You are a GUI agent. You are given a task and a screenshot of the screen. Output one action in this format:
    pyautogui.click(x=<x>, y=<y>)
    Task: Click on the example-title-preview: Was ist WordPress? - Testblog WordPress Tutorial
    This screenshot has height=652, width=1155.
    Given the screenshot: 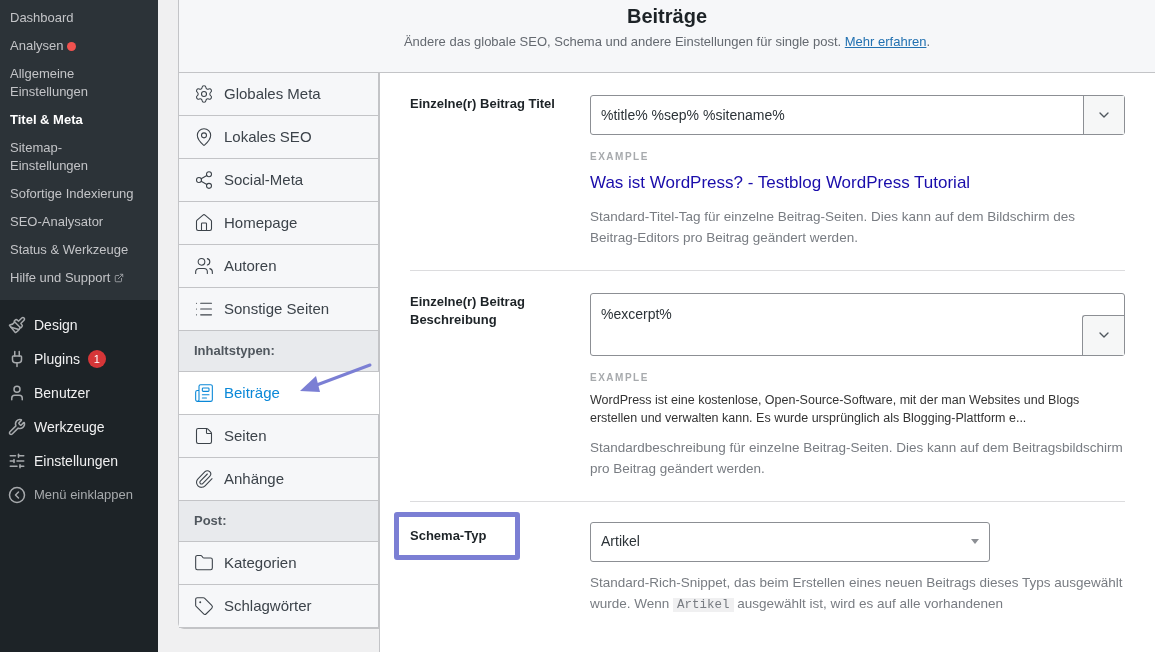 What is the action you would take?
    pyautogui.click(x=781, y=183)
    